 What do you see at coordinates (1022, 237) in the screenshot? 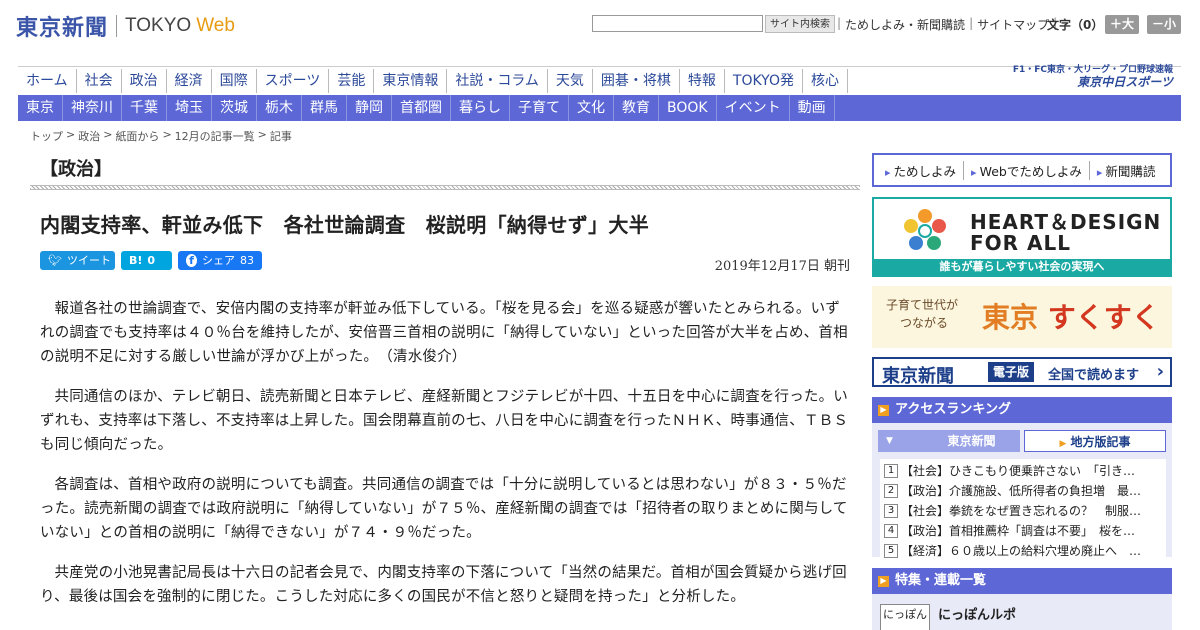
I see `heart-design-banner: HEART＆DESIGN FOR ALL 誰もが暮らしやすい社会の実現へ` at bounding box center [1022, 237].